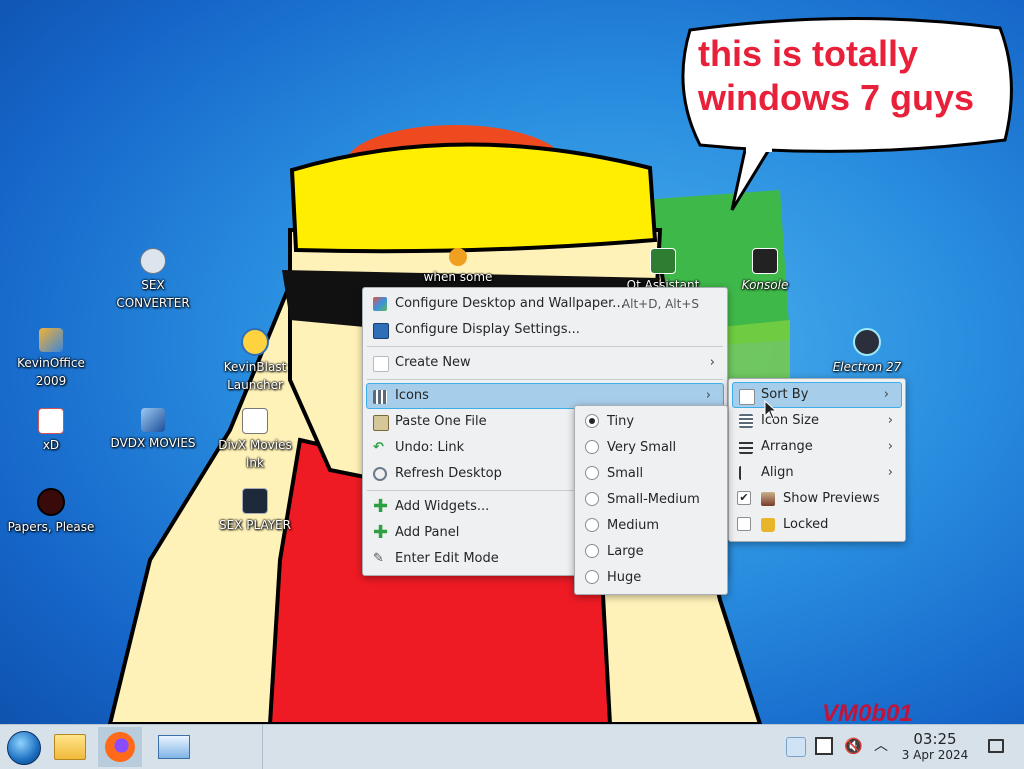 The image size is (1024, 769). Describe the element at coordinates (430, 447) in the screenshot. I see `menu-item-label: Undo: Link` at that location.